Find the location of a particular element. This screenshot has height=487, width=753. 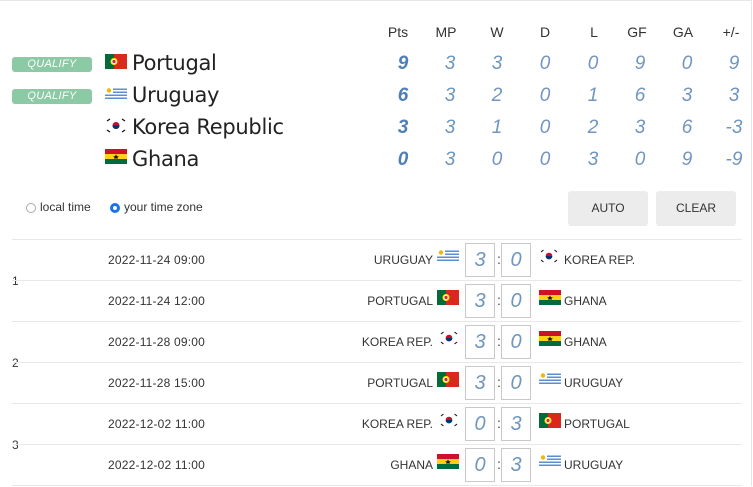

stat-l: 2 is located at coordinates (593, 127).